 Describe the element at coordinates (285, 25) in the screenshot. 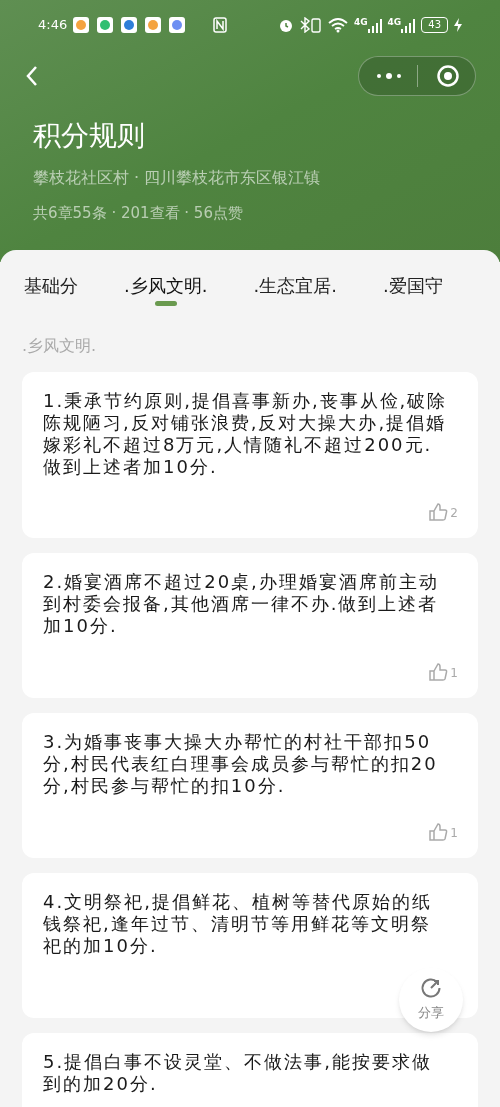

I see `alarm-icon` at that location.